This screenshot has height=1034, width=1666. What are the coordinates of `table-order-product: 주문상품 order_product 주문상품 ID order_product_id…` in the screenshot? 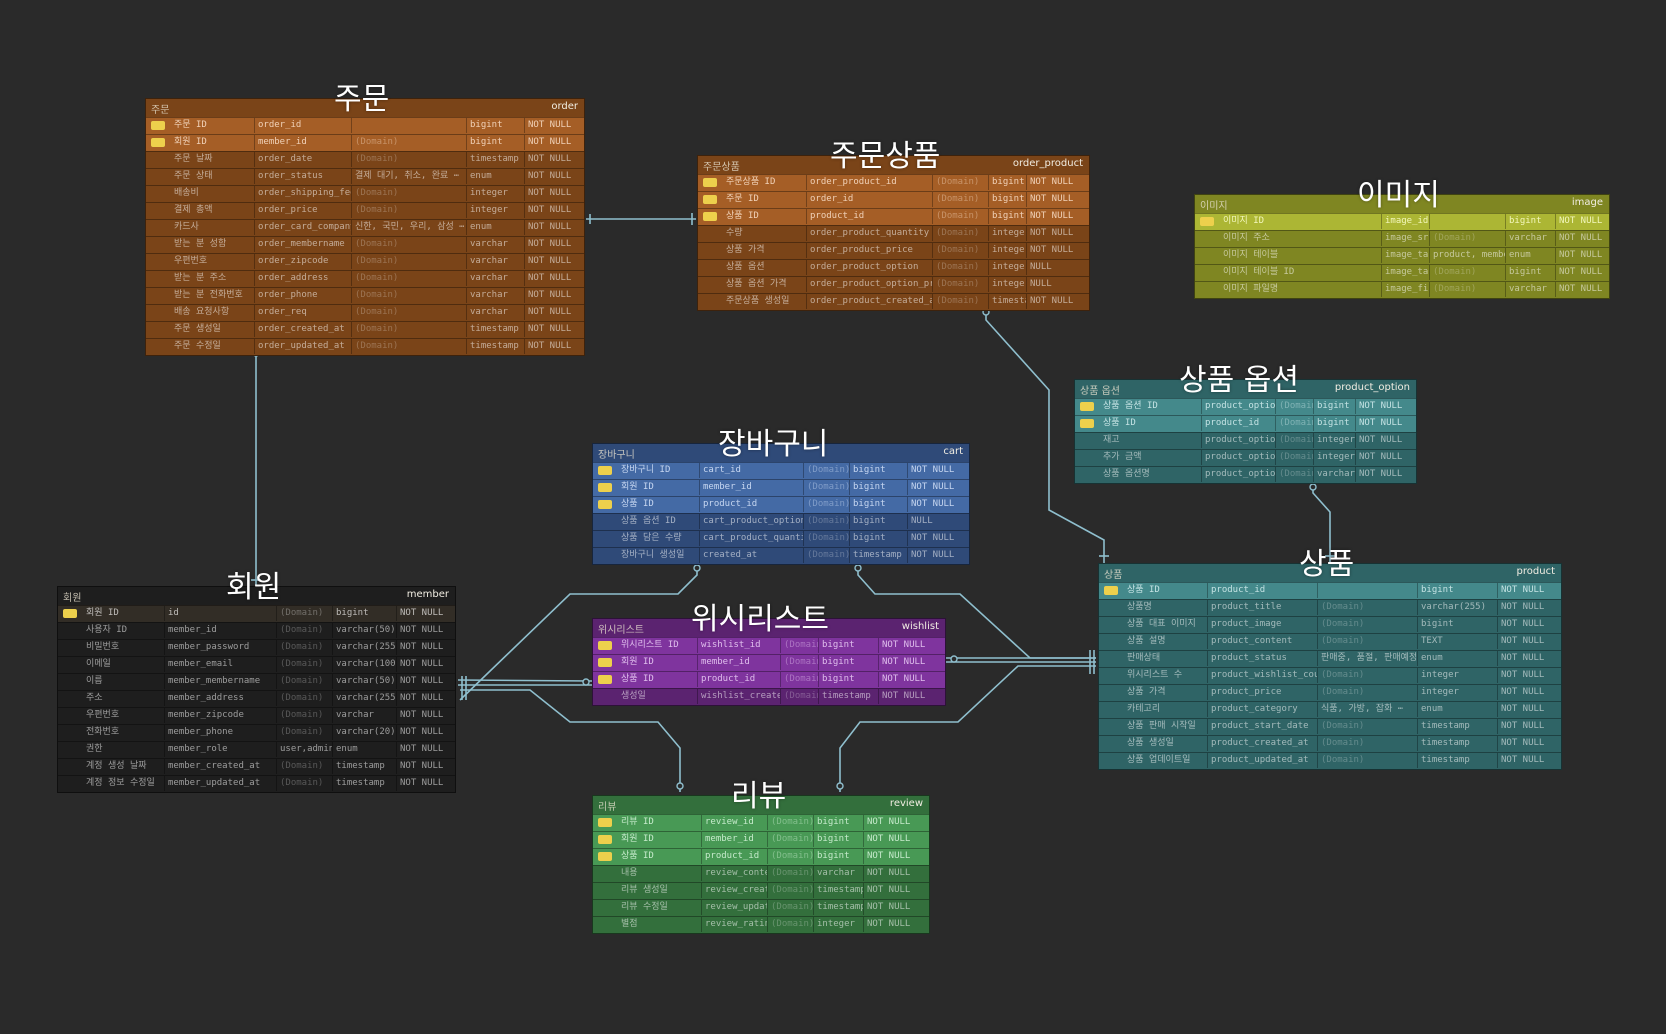 It's located at (893, 226).